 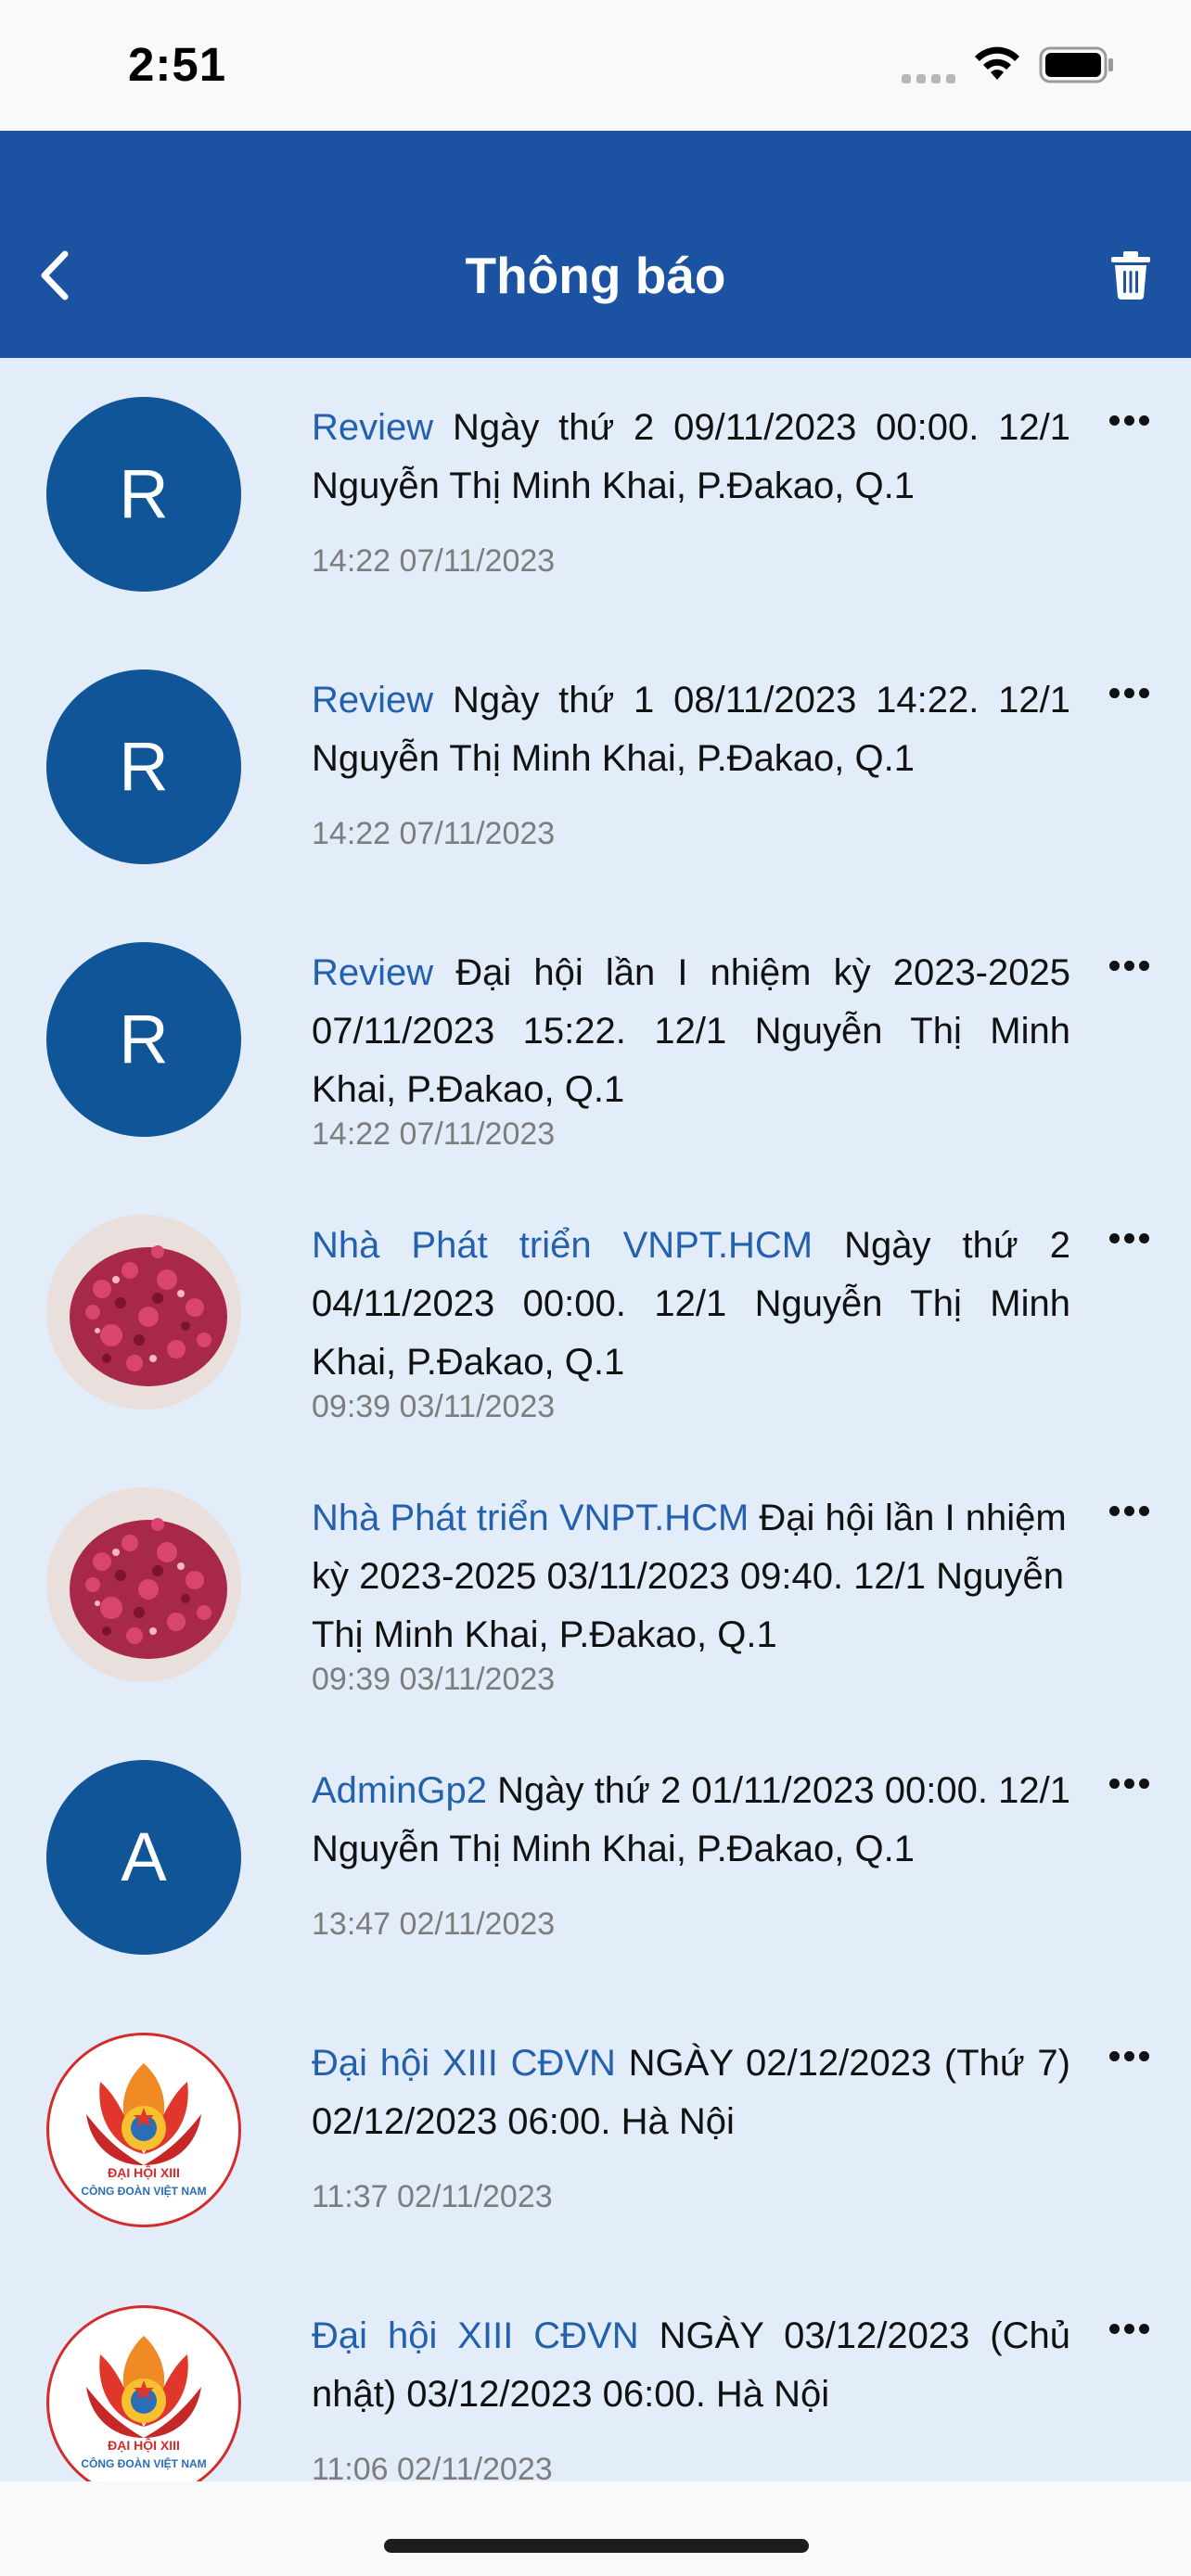 I want to click on trash-icon, so click(x=1130, y=275).